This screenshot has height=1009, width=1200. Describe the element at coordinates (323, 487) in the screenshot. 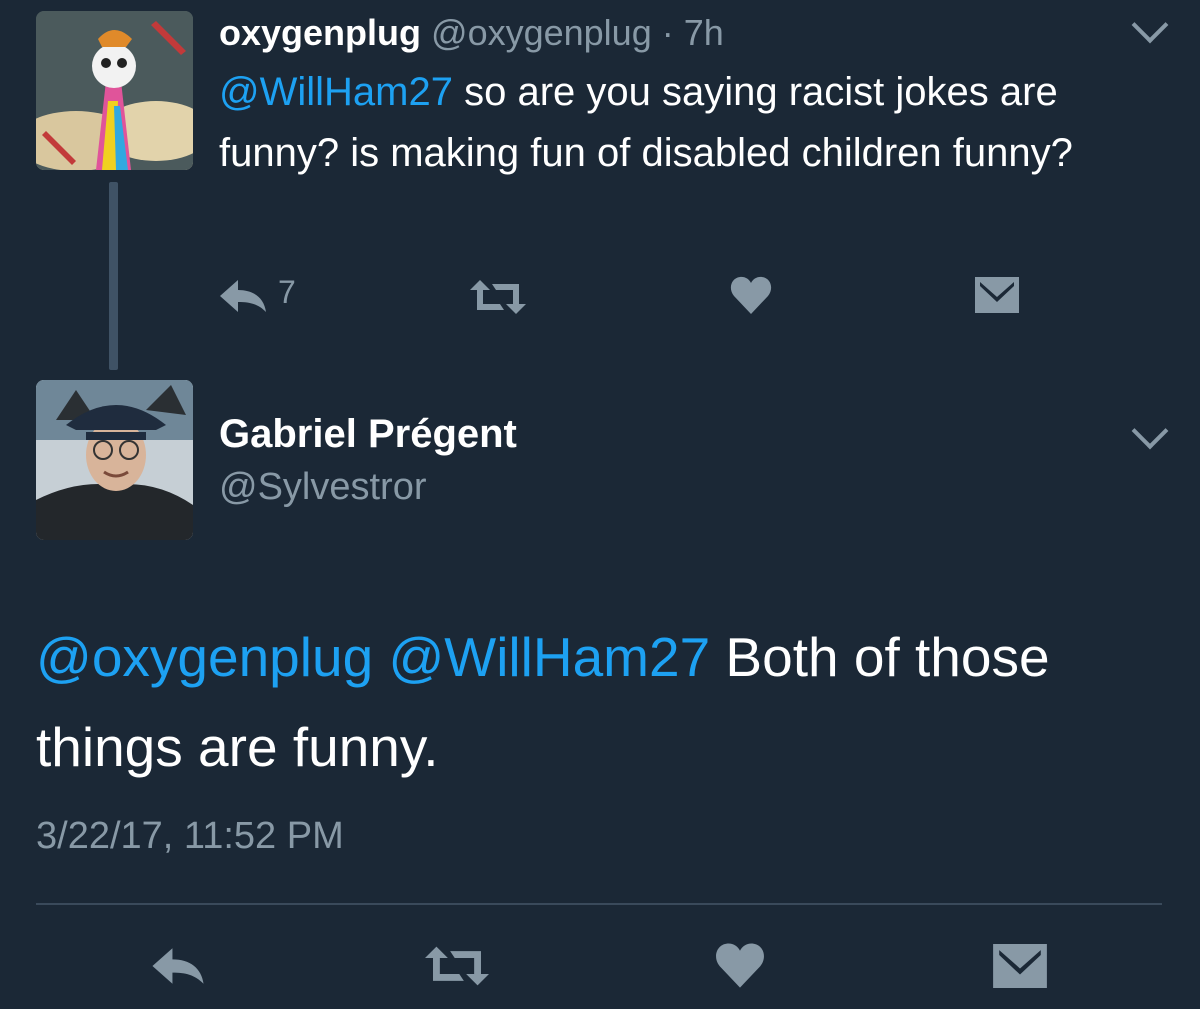

I see `user-handle: @Sylvestror` at that location.